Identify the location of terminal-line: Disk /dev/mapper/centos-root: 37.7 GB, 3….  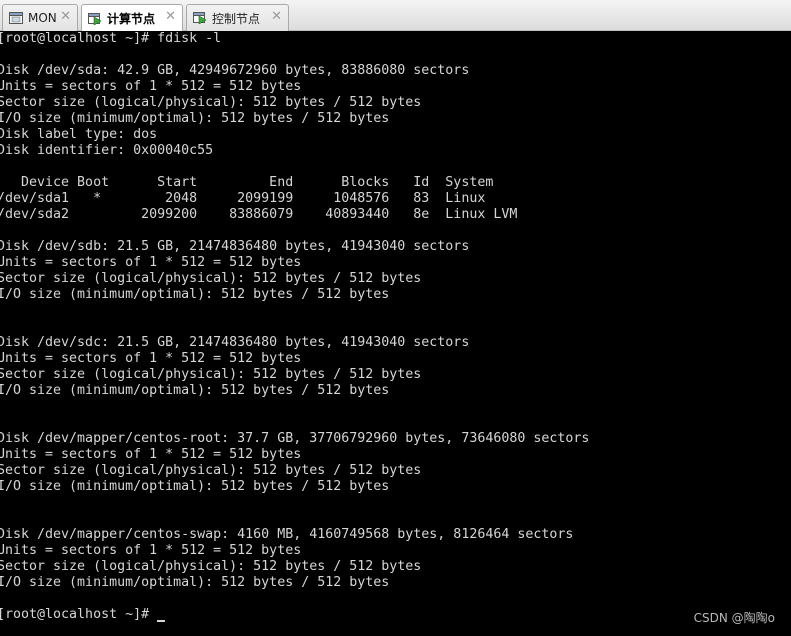
(295, 438).